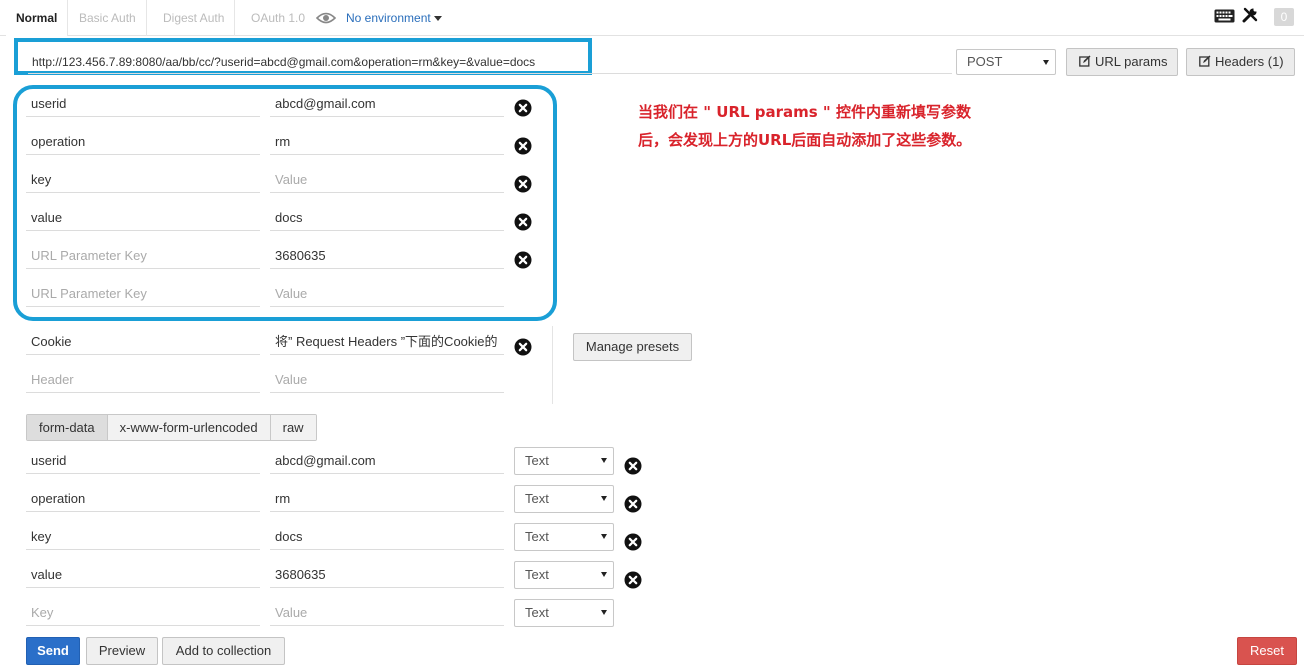  What do you see at coordinates (1131, 61) in the screenshot?
I see `url-params-label: URL params` at bounding box center [1131, 61].